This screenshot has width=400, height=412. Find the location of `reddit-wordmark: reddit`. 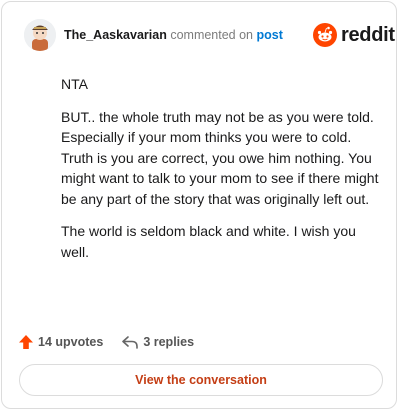

reddit-wordmark: reddit is located at coordinates (368, 34).